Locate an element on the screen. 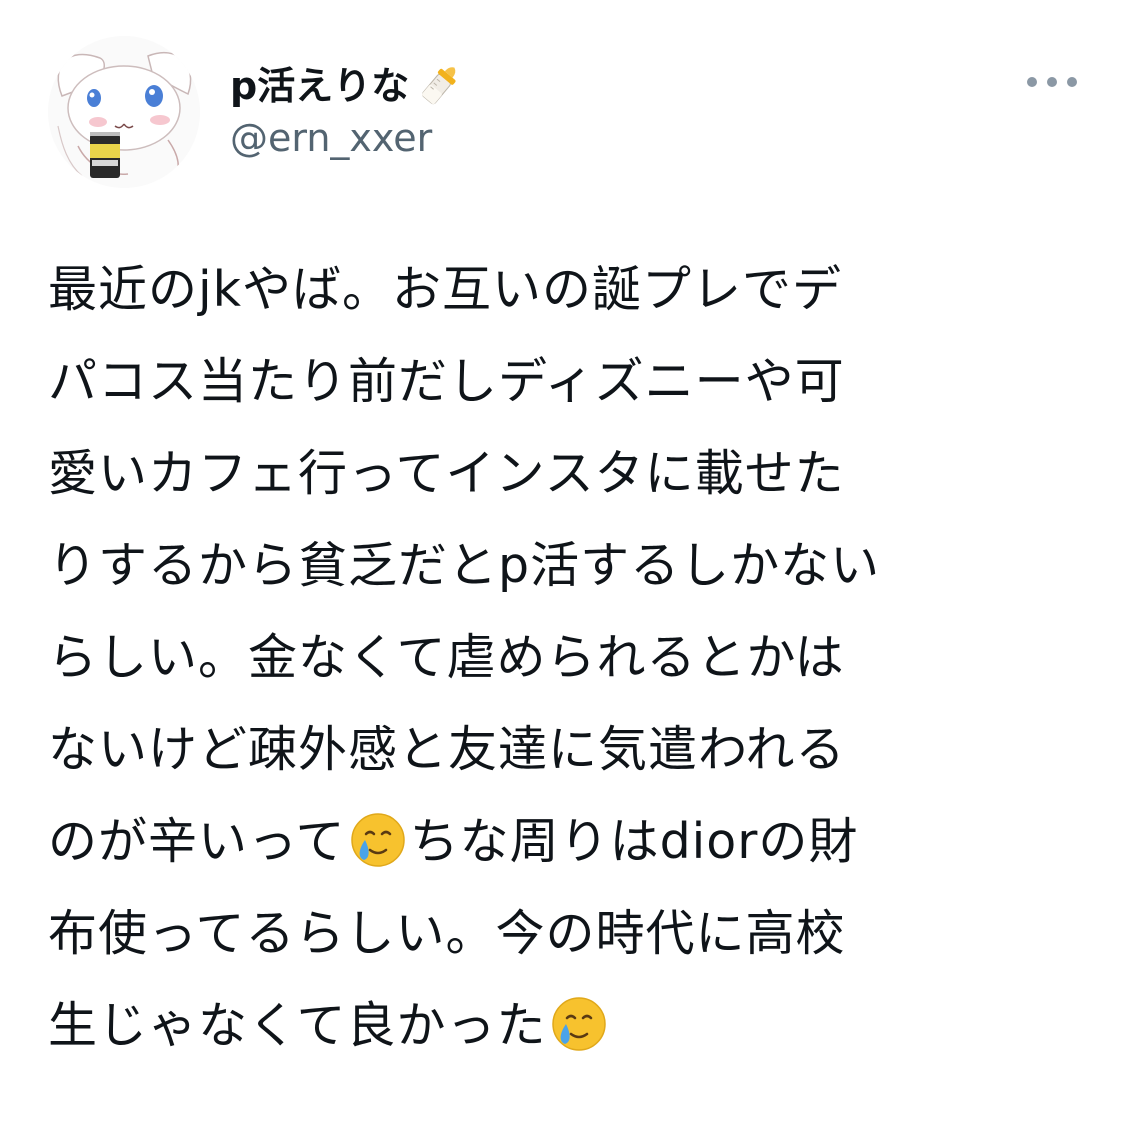 The width and height of the screenshot is (1125, 1133). tweet-text-line: パコス当たり前だしディズニーや可 is located at coordinates (446, 381).